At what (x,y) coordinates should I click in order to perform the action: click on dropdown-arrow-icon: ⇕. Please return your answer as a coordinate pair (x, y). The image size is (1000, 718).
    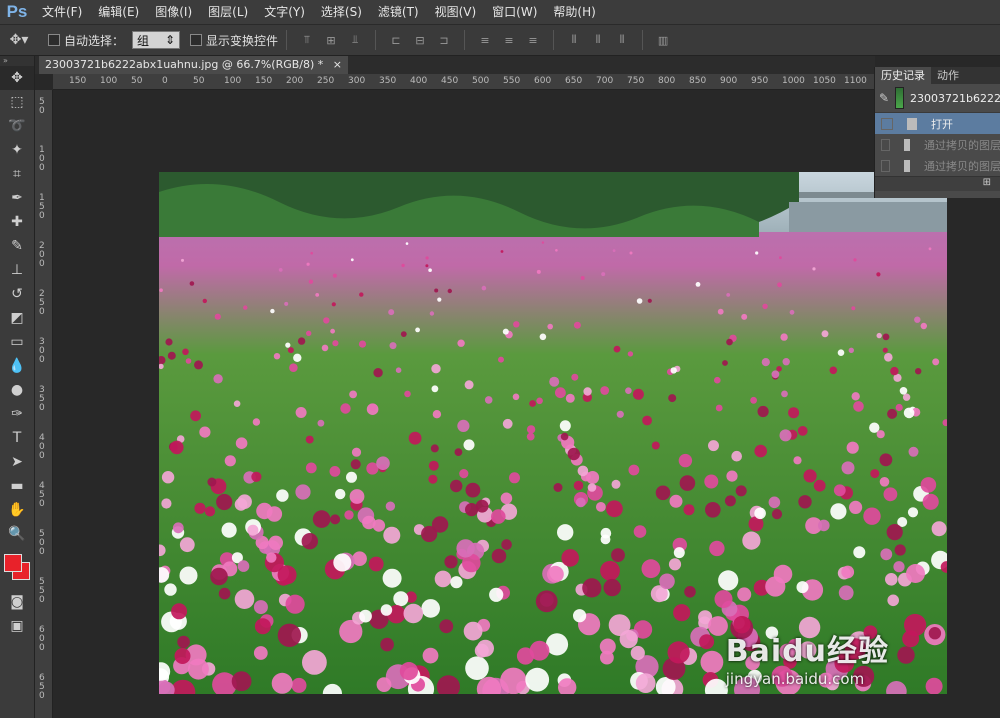
    Looking at the image, I should click on (170, 40).